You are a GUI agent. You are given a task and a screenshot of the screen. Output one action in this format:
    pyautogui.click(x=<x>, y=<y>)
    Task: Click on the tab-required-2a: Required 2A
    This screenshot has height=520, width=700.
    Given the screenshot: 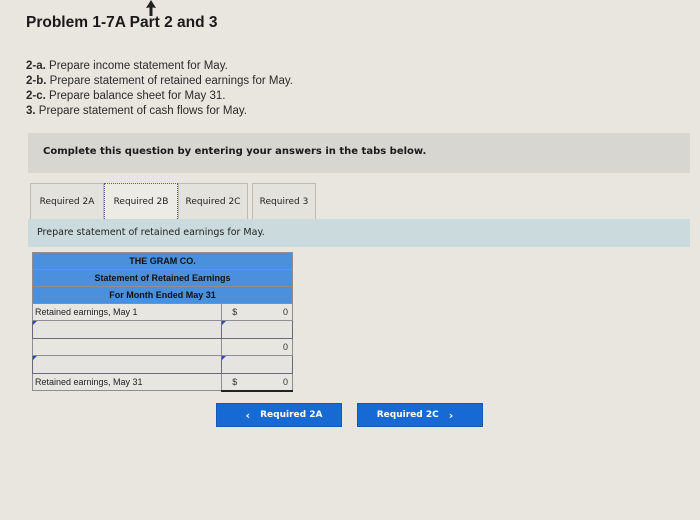 What is the action you would take?
    pyautogui.click(x=67, y=201)
    